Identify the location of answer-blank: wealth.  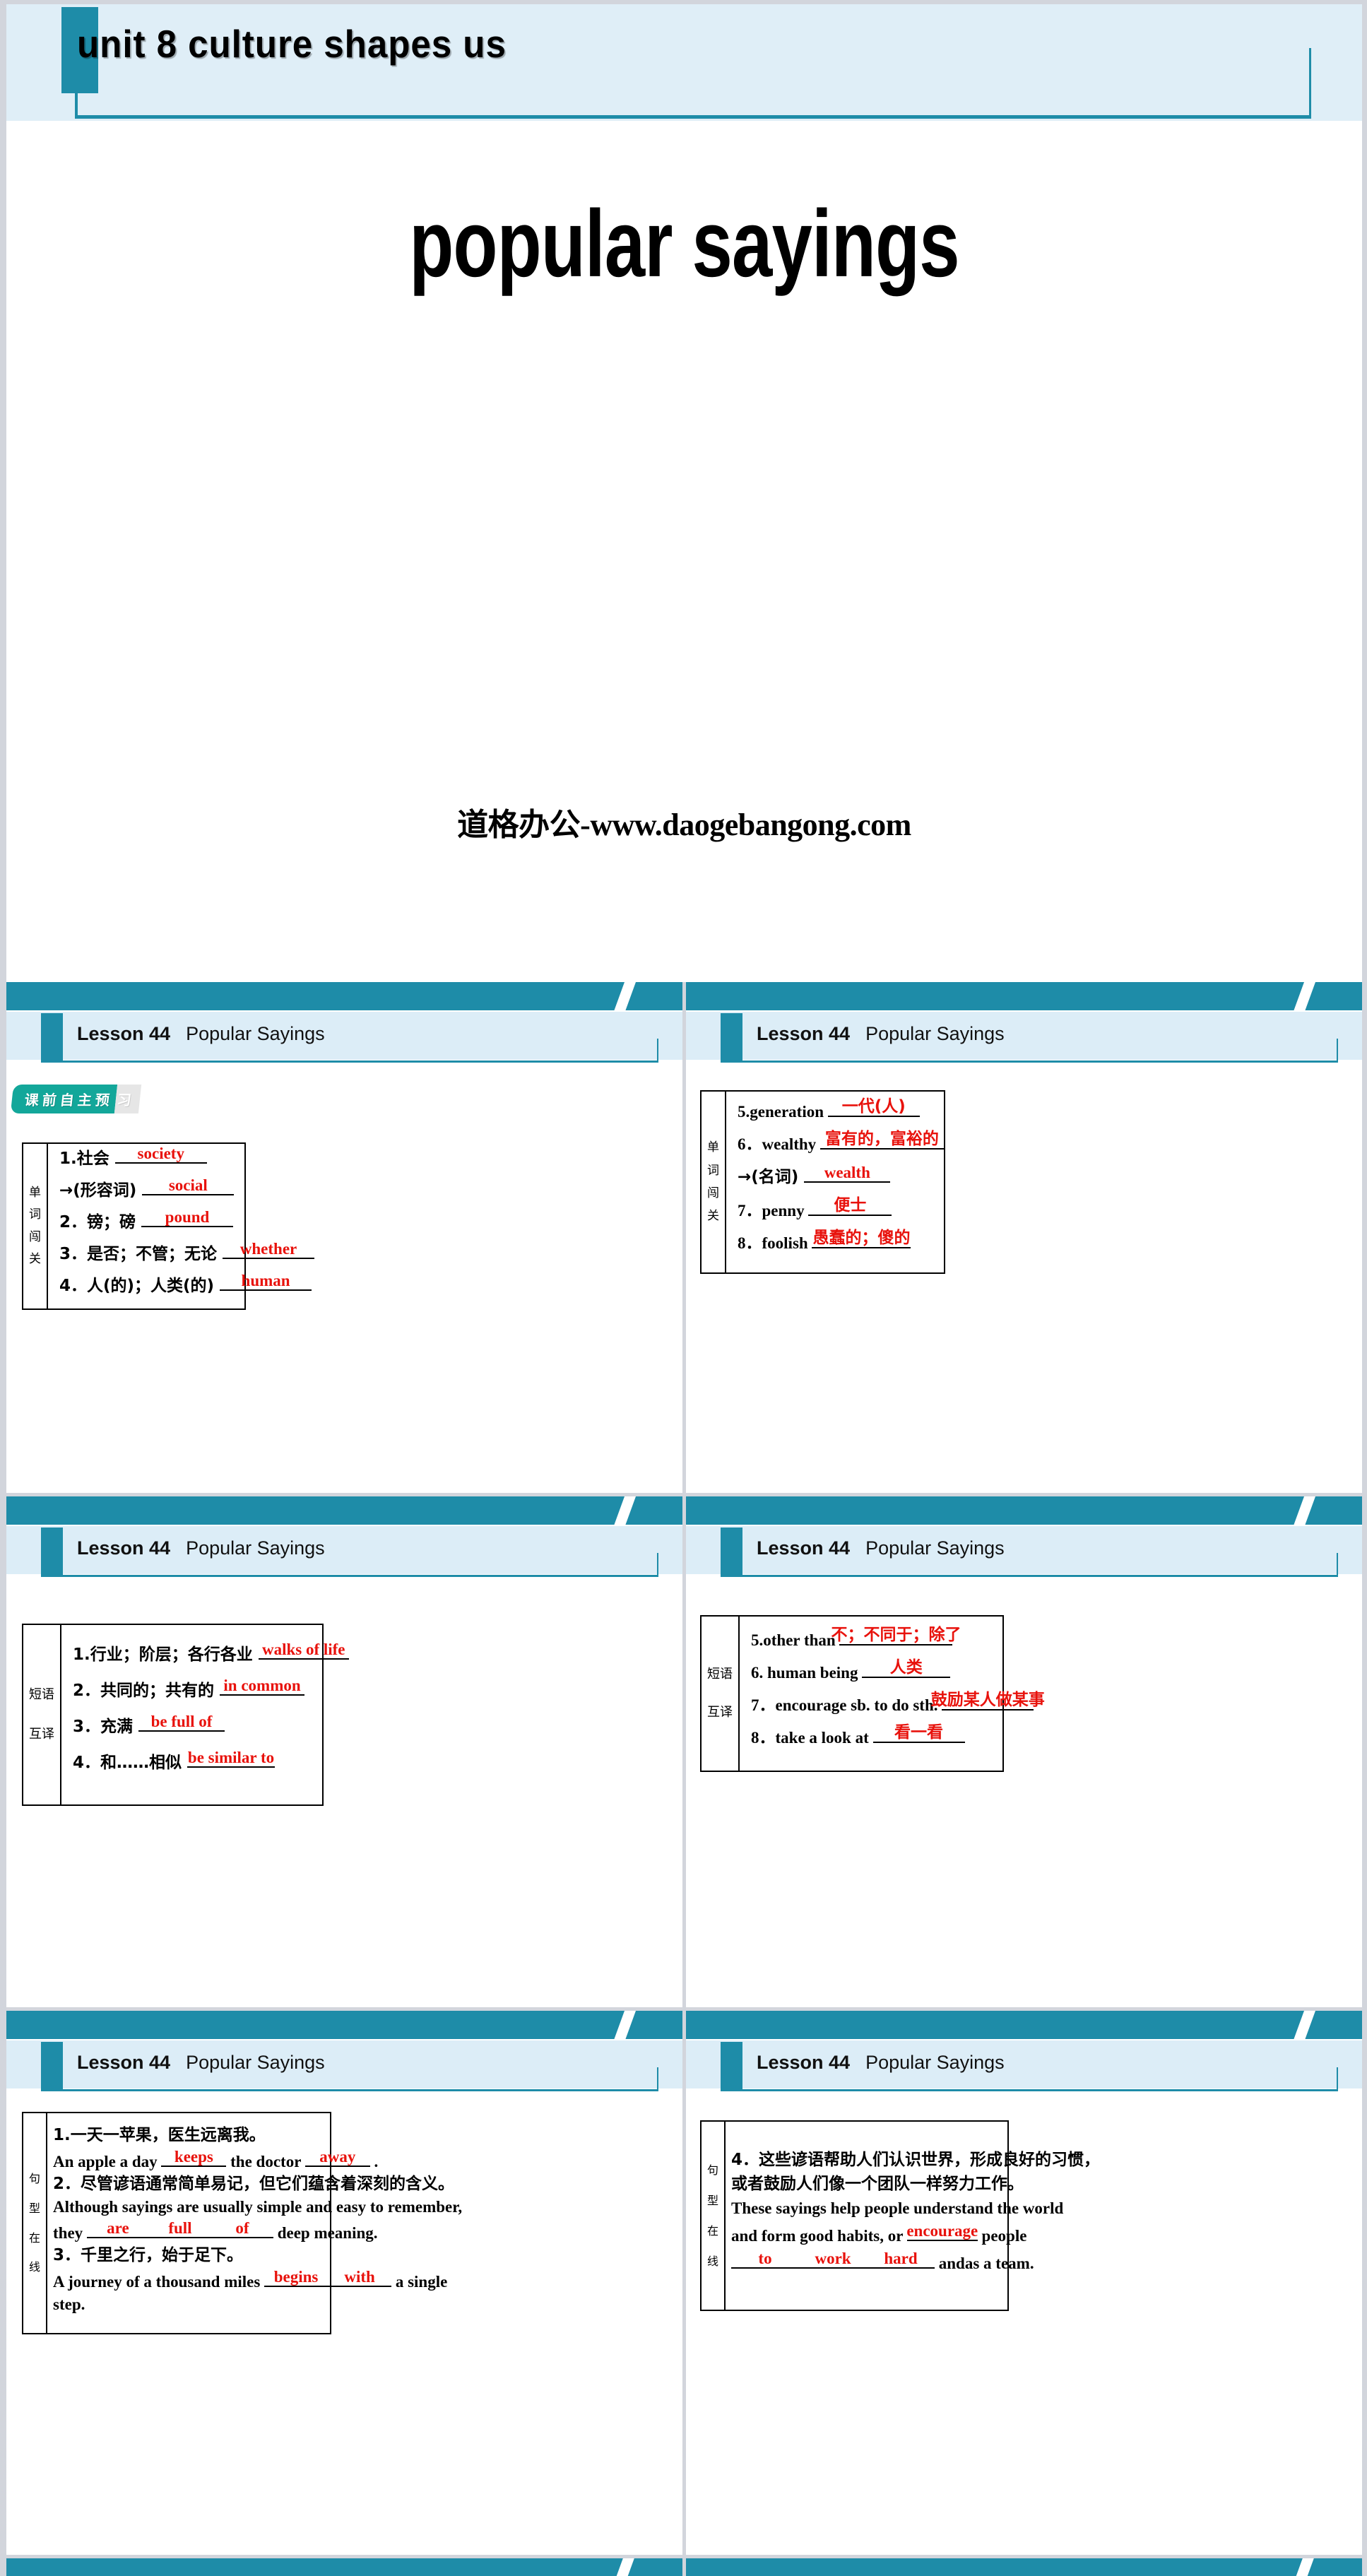
(847, 1173).